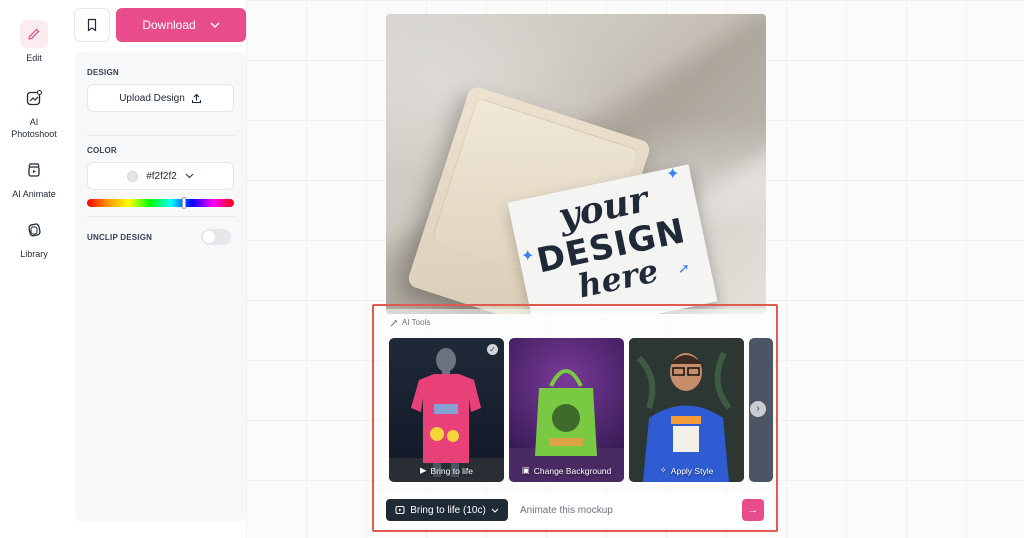 The image size is (1024, 538). I want to click on download-label: Download, so click(169, 25).